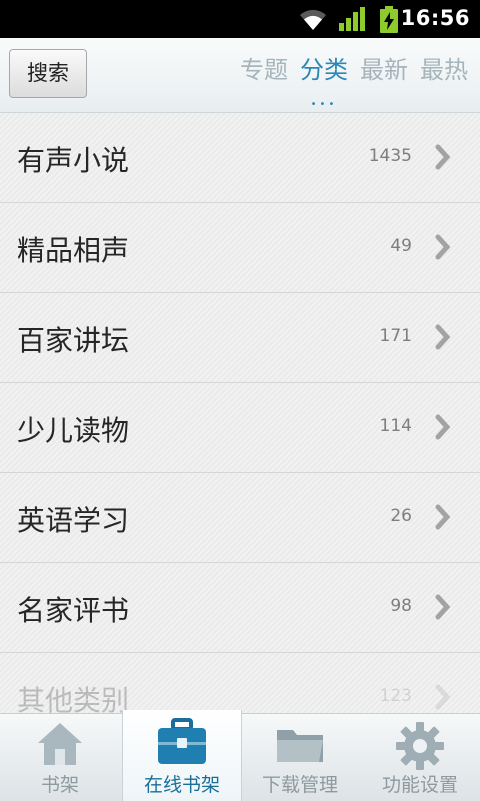  Describe the element at coordinates (240, 338) in the screenshot. I see `list-item: 百家讲坛 171` at that location.